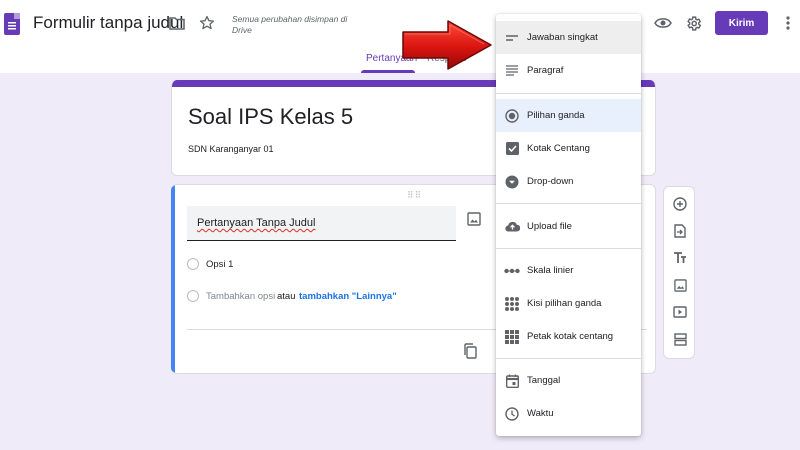 The height and width of the screenshot is (450, 800). Describe the element at coordinates (512, 38) in the screenshot. I see `short-answer-icon` at that location.